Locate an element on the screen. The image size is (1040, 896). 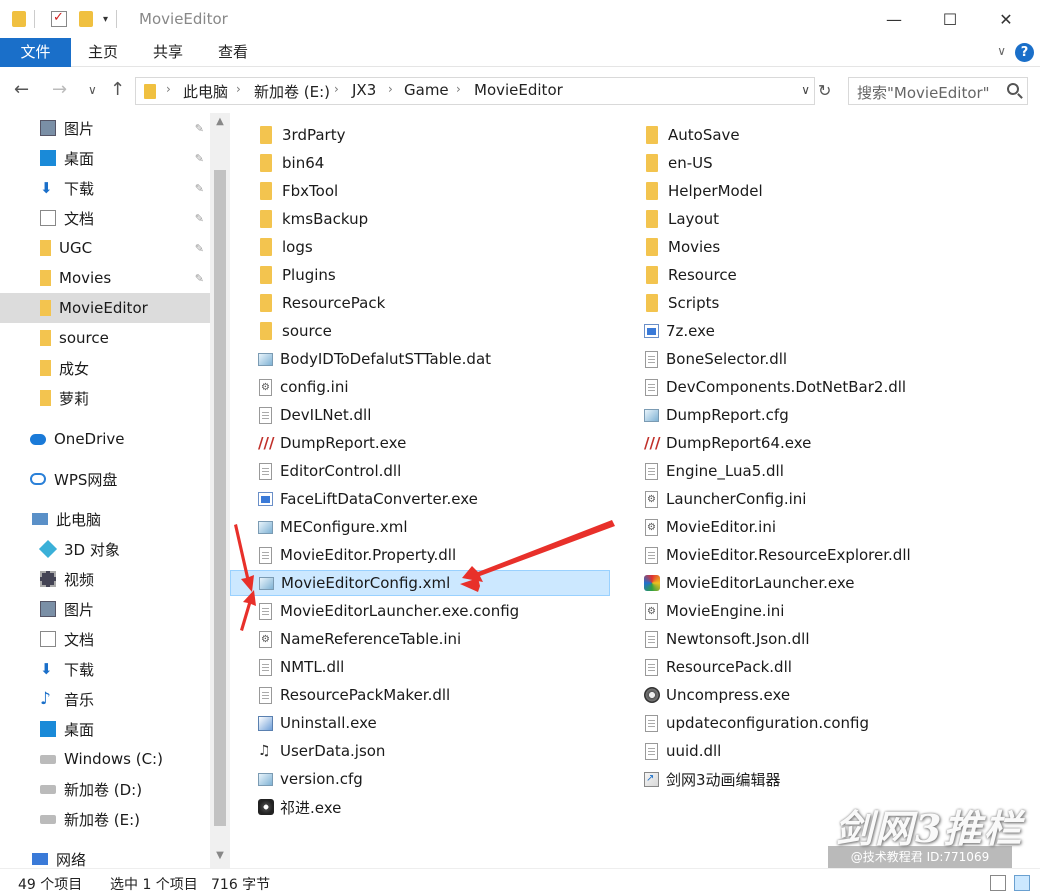
breadcrumb-game: Game is located at coordinates (426, 90).